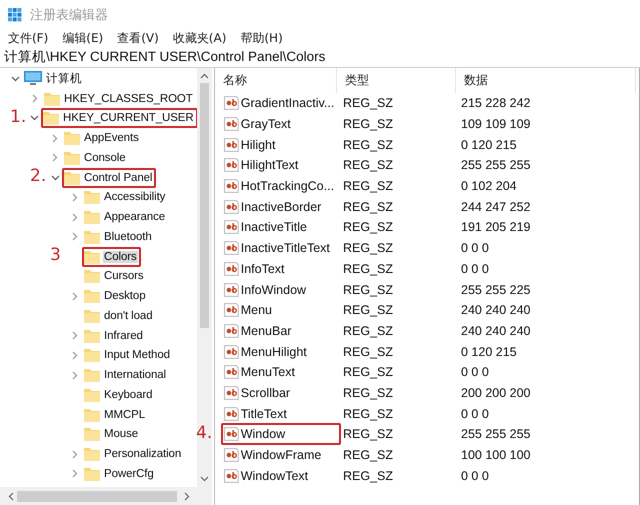 This screenshot has height=505, width=640. What do you see at coordinates (289, 330) in the screenshot?
I see `value-name: MenuBar` at bounding box center [289, 330].